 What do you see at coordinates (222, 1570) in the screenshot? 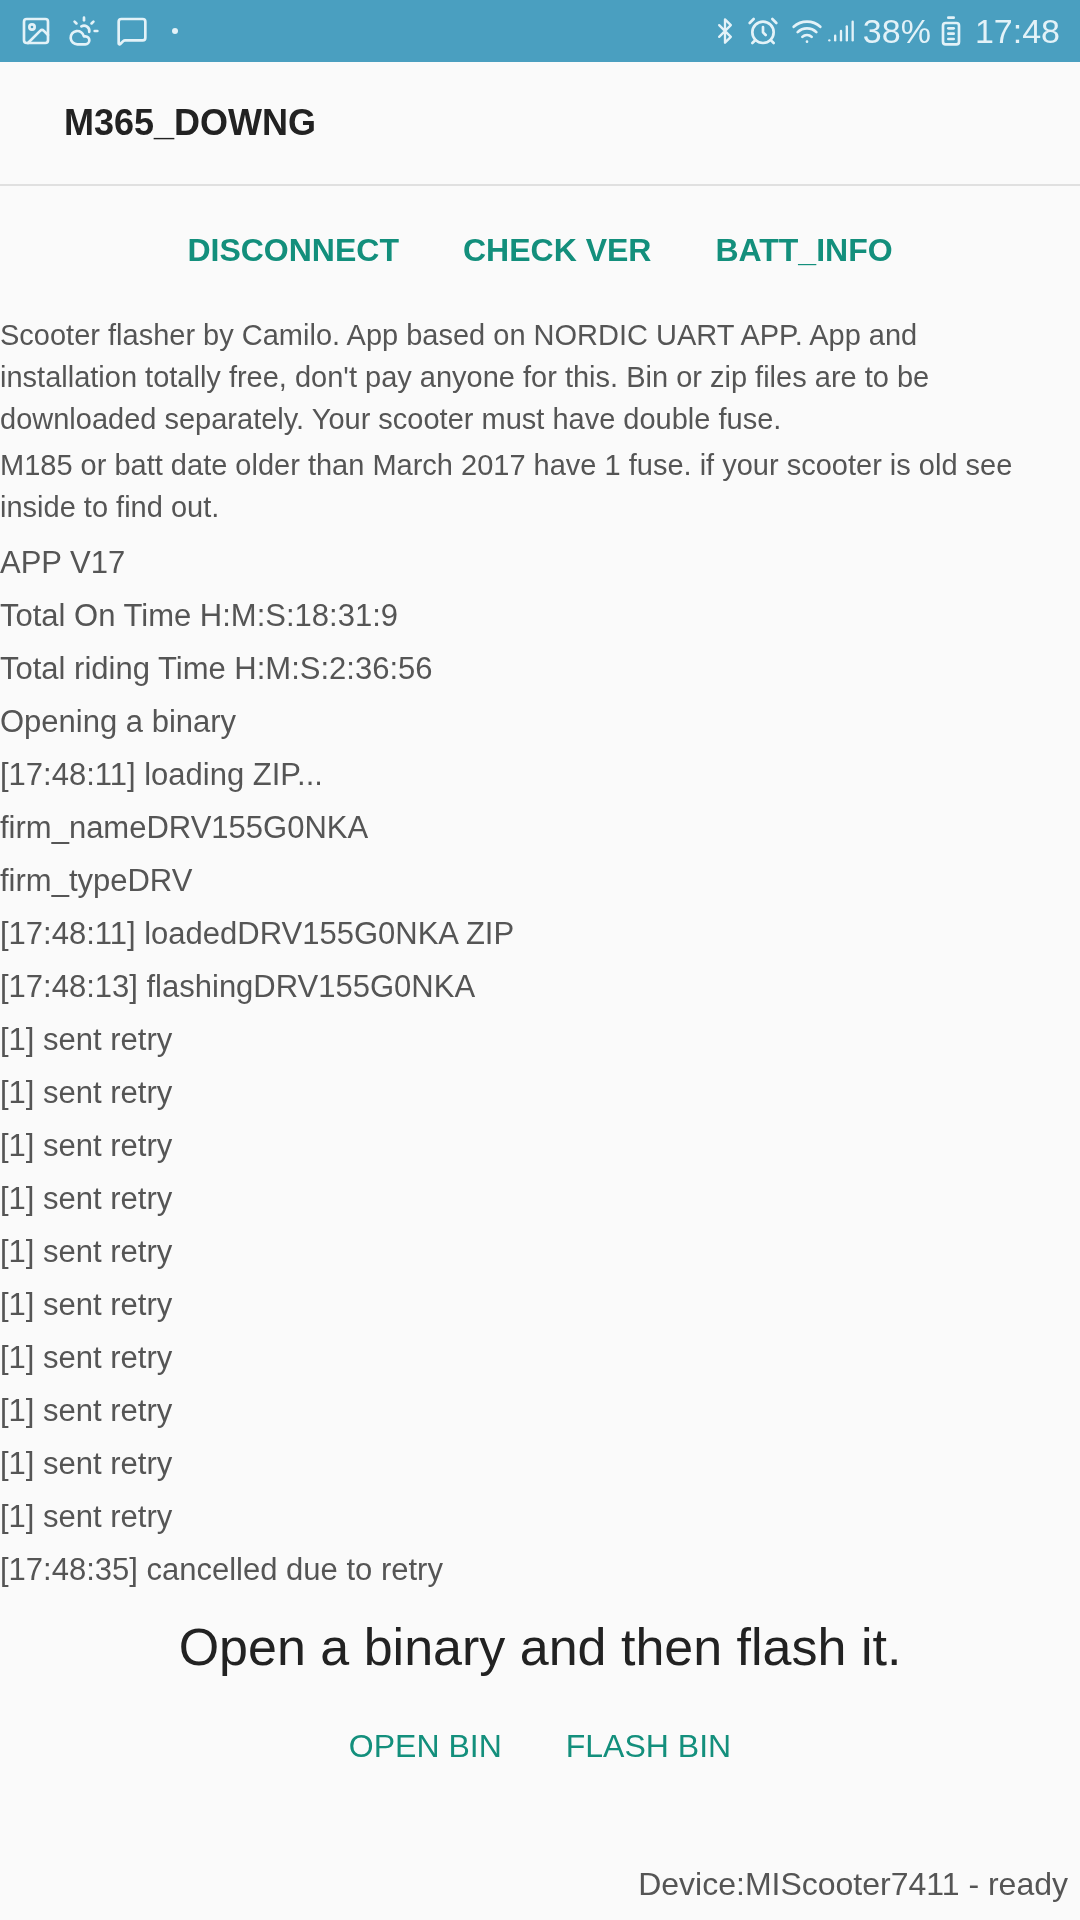
I see `log-line: [17:48:35] cancelled due to retry` at bounding box center [222, 1570].